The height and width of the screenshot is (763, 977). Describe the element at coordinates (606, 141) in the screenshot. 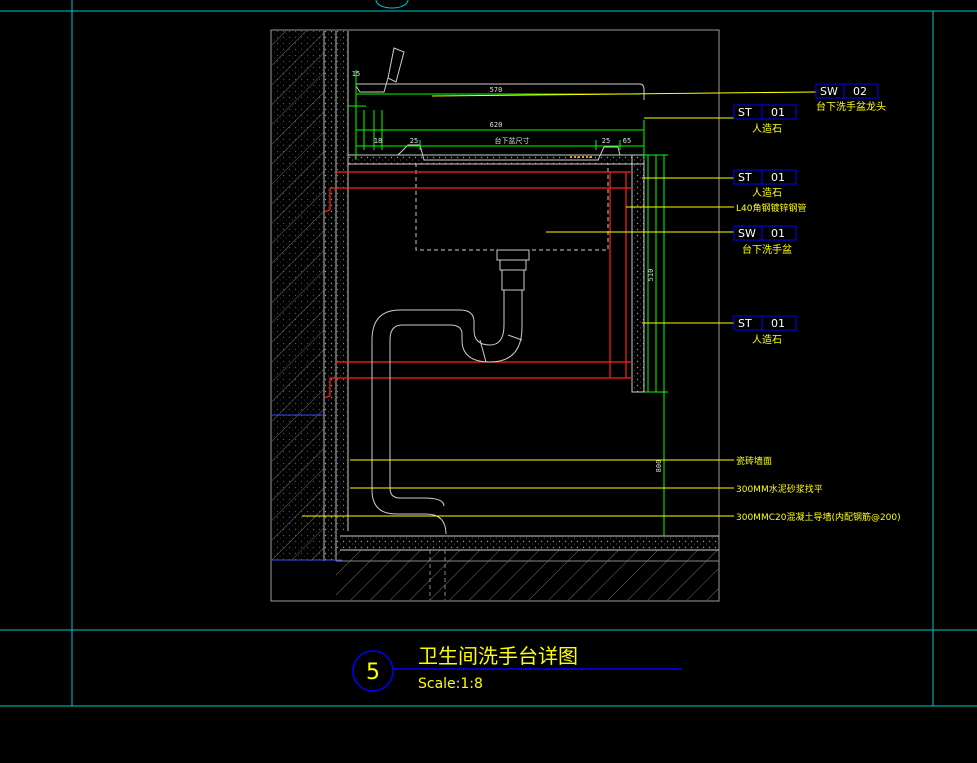

I see `dim-25b: 25` at that location.